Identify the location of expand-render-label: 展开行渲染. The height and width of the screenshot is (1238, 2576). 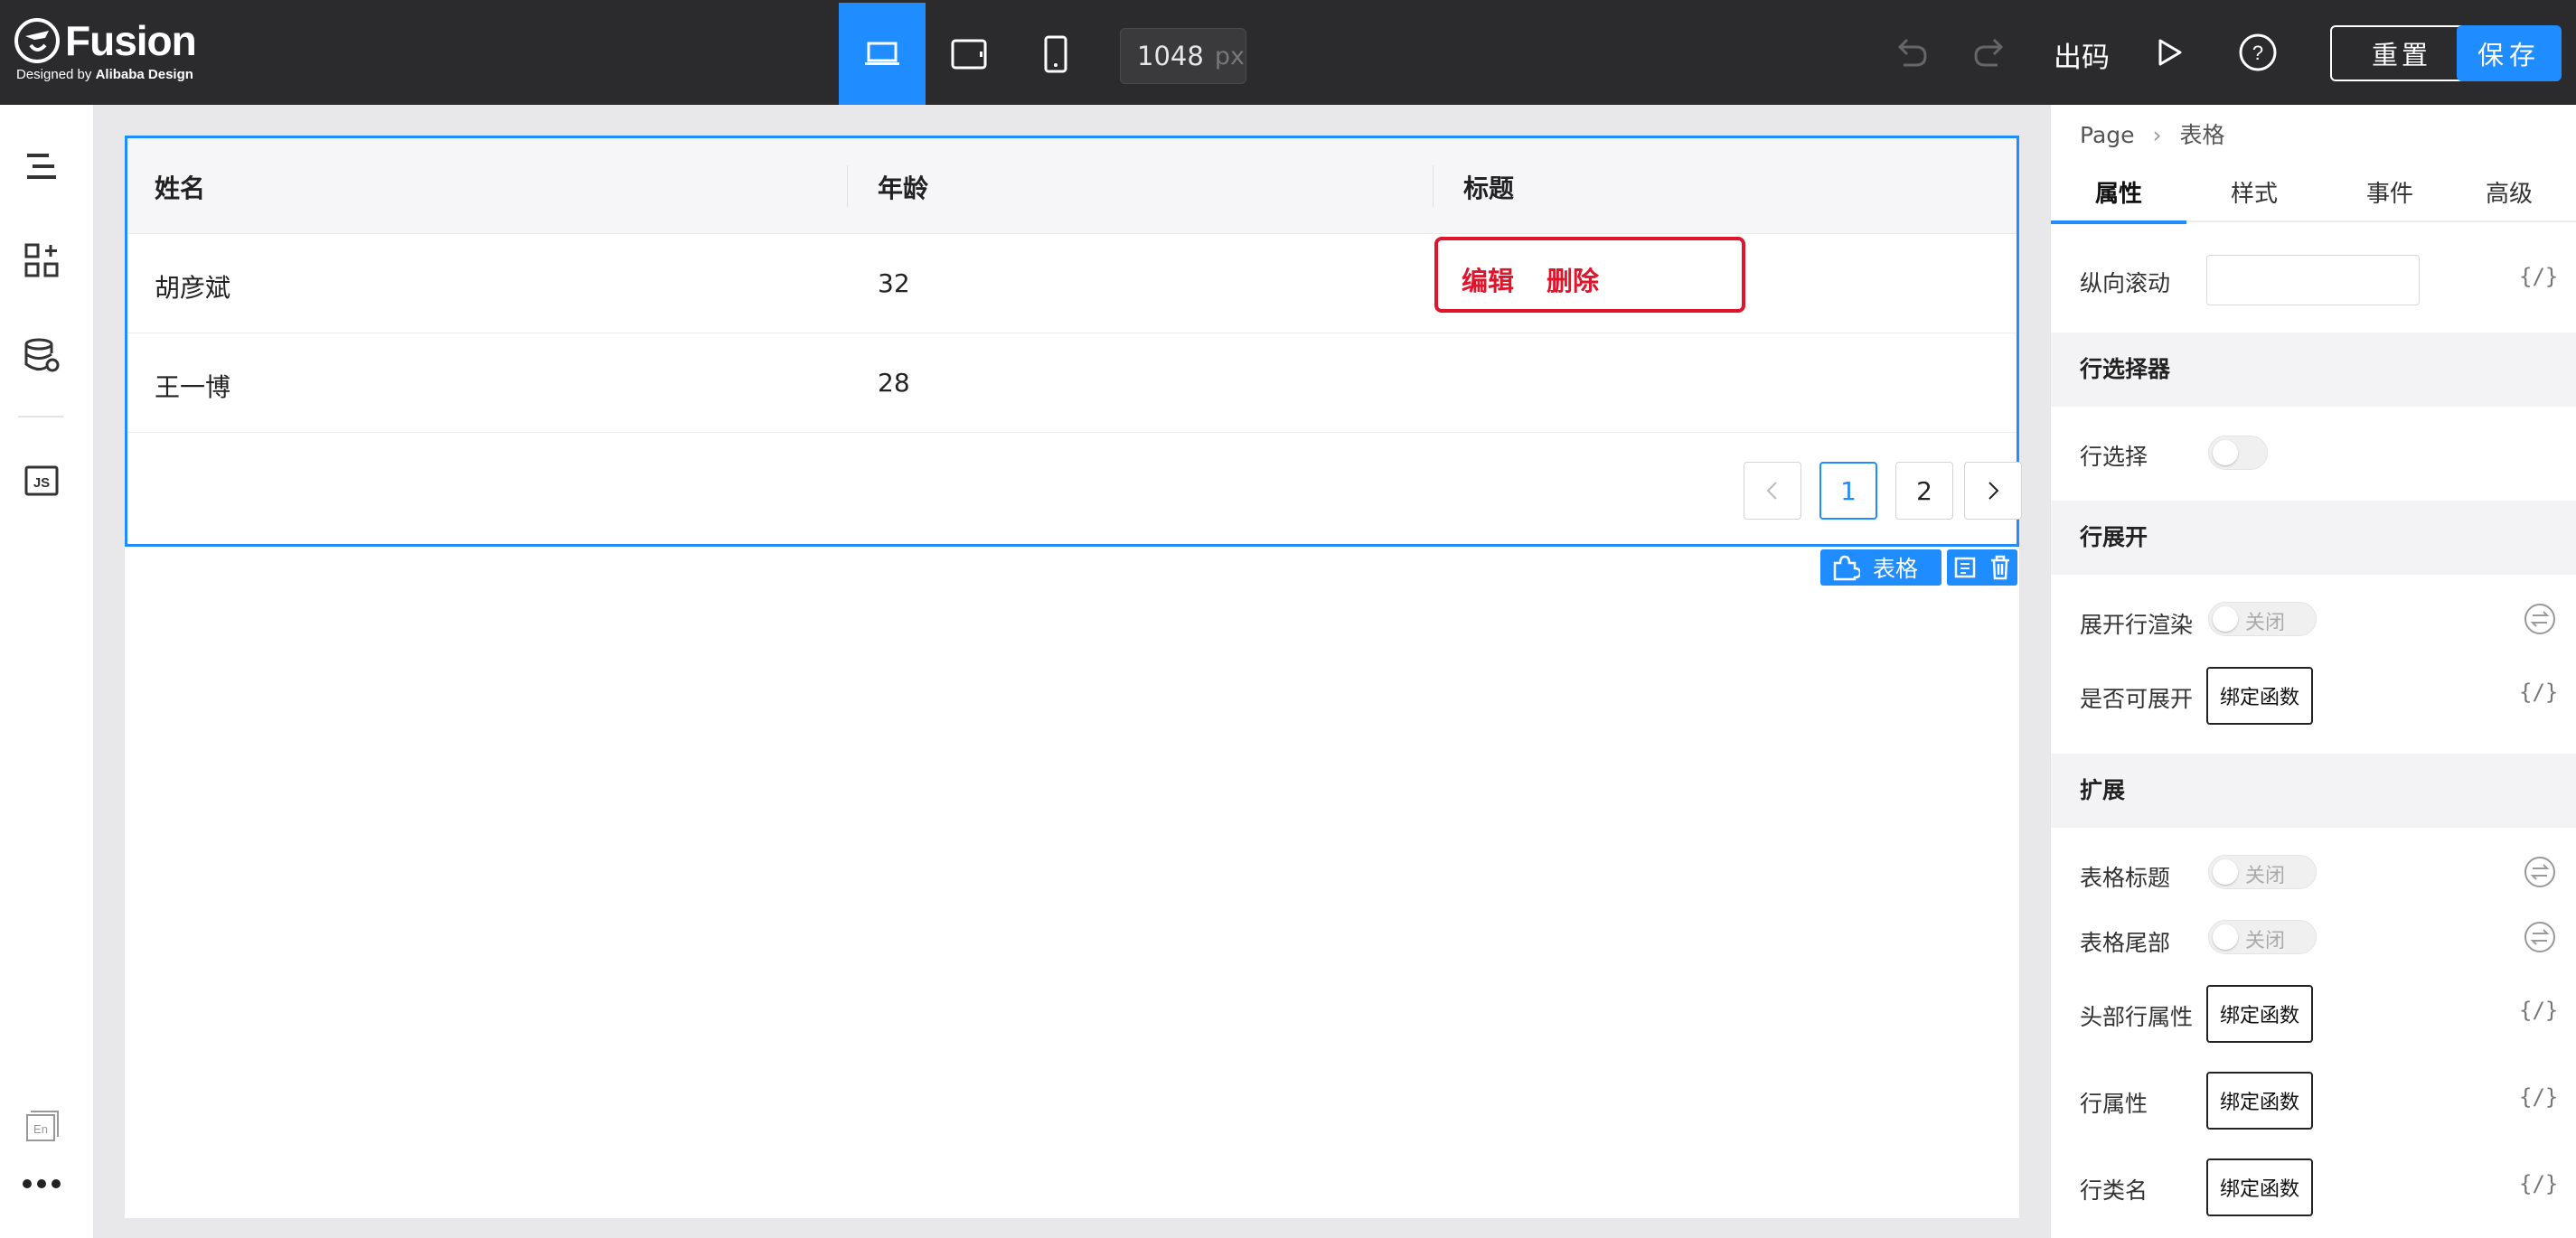
(2137, 625).